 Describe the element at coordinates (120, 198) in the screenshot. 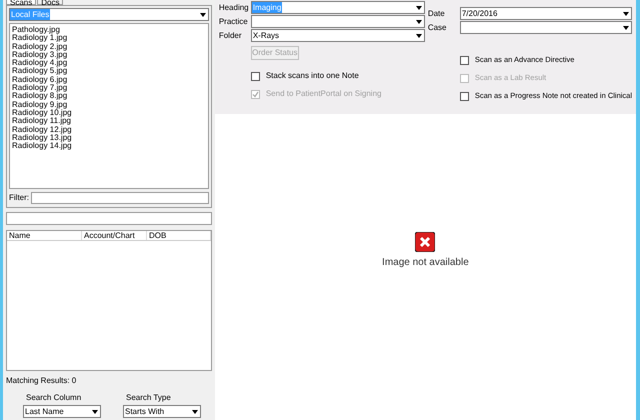

I see `filter-field` at that location.